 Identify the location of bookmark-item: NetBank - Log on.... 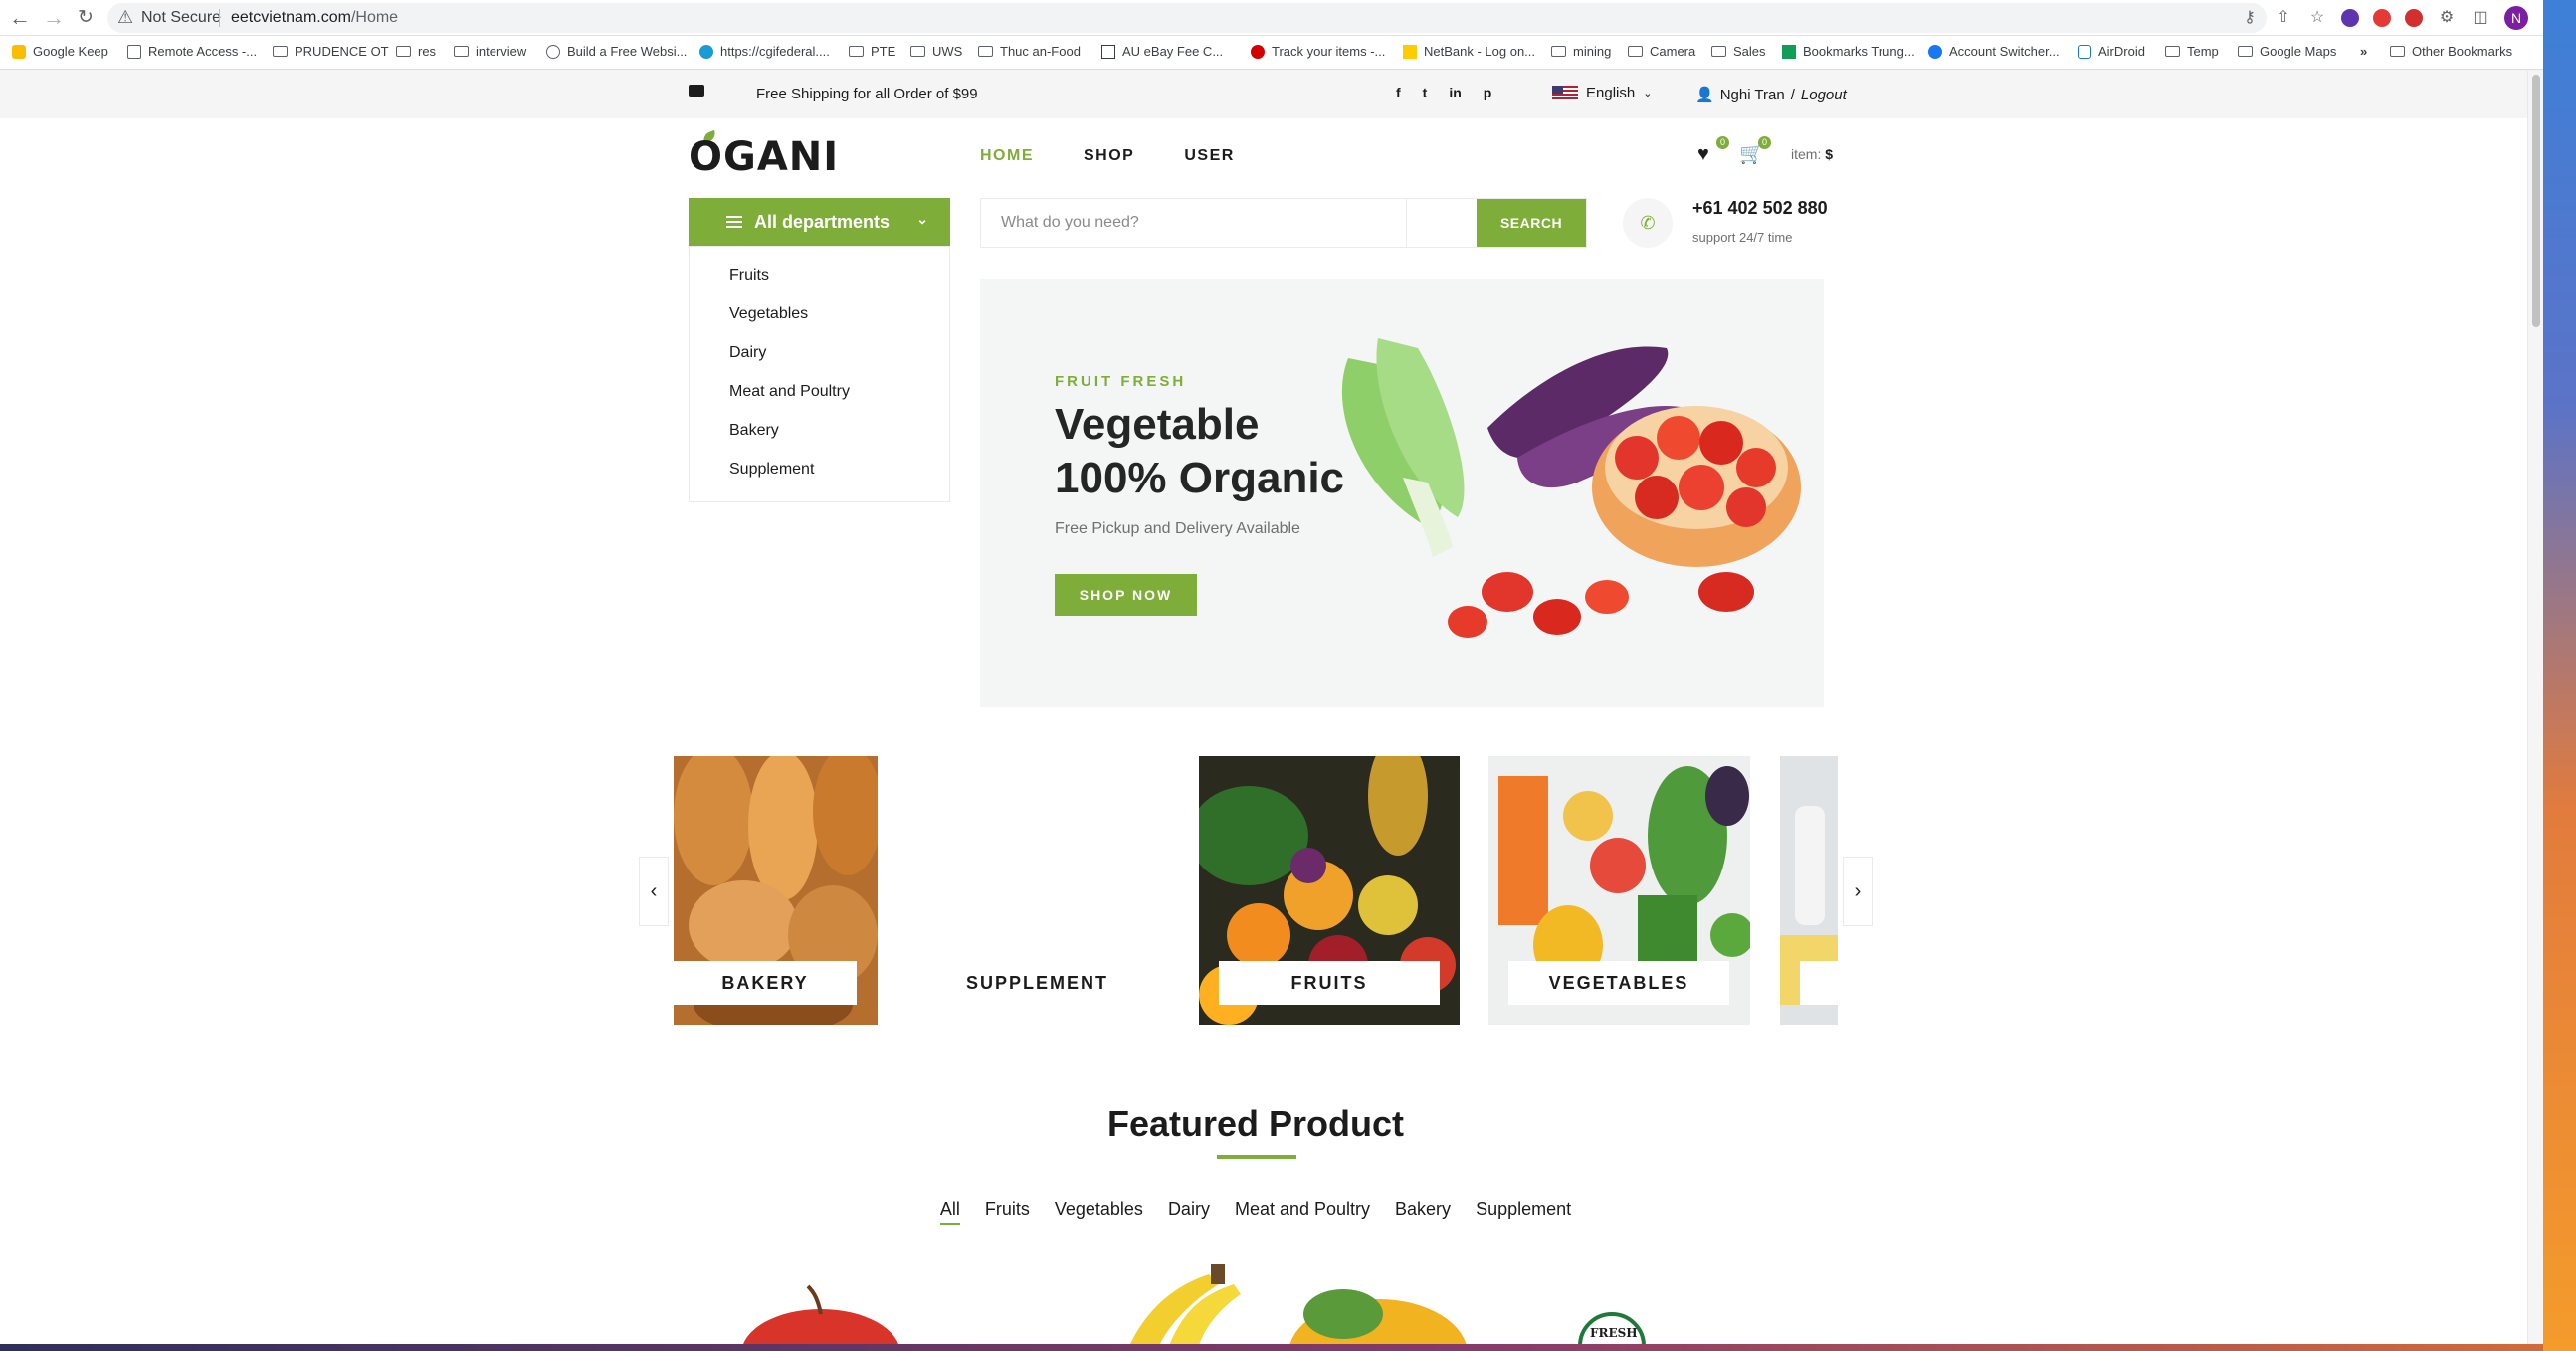
(1469, 52).